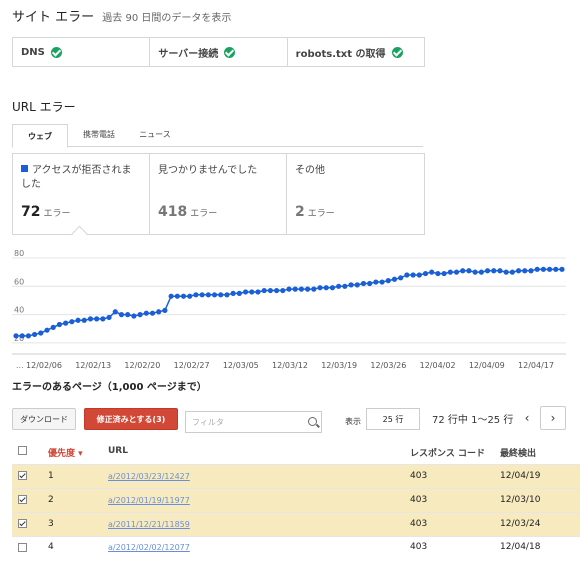 The height and width of the screenshot is (561, 580). Describe the element at coordinates (553, 418) in the screenshot. I see `next-page-button: ›` at that location.